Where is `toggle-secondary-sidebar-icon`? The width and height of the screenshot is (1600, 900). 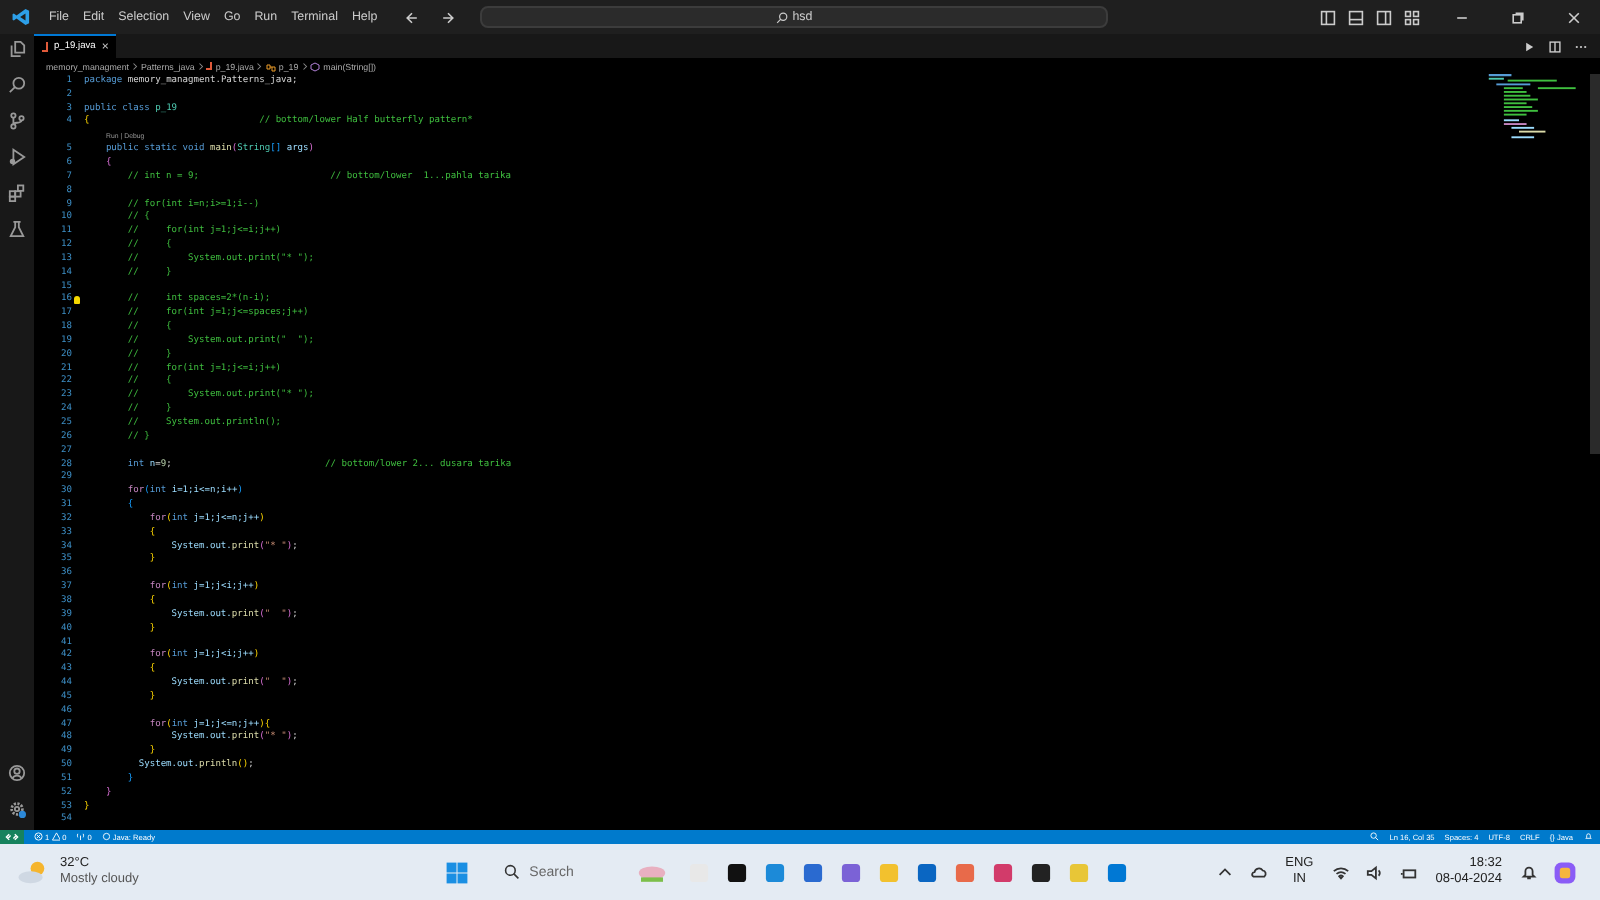
toggle-secondary-sidebar-icon is located at coordinates (1384, 17).